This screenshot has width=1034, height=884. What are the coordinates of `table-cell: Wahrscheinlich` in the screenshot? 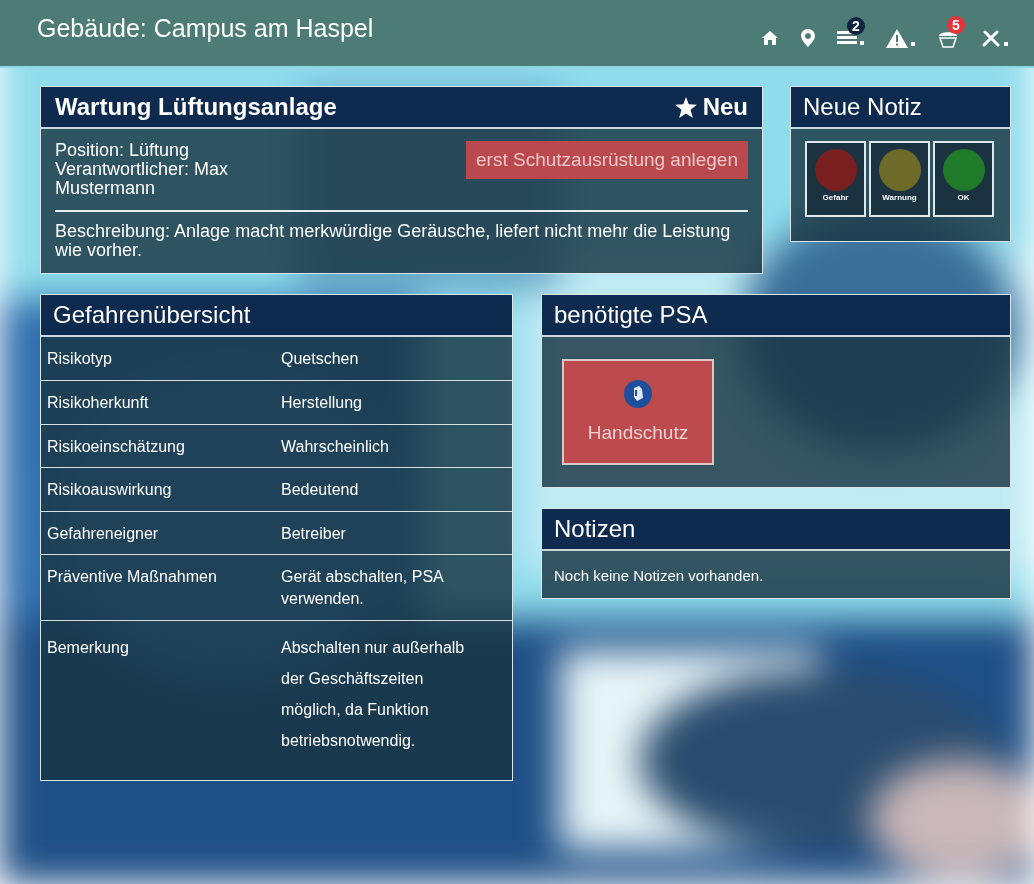 It's located at (393, 446).